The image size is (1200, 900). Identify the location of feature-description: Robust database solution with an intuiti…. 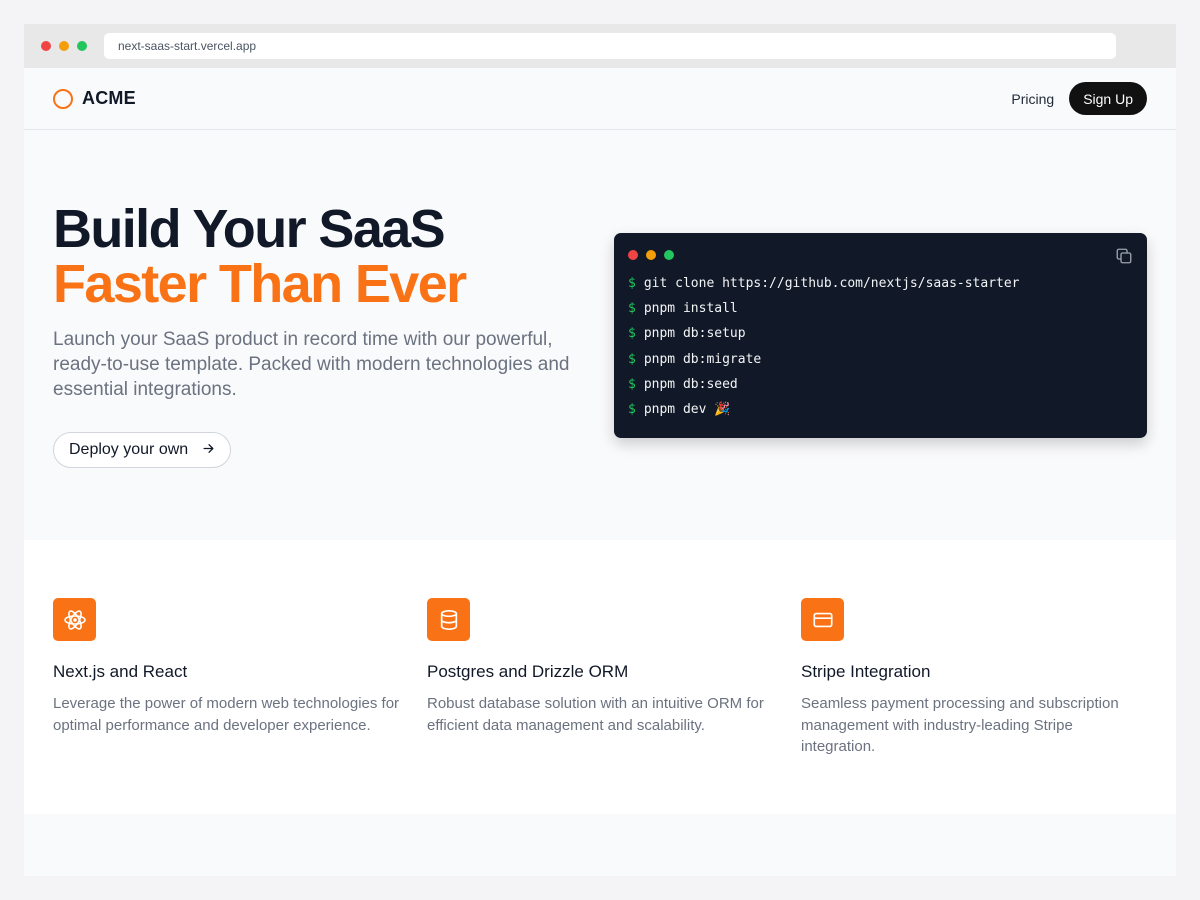
(595, 714).